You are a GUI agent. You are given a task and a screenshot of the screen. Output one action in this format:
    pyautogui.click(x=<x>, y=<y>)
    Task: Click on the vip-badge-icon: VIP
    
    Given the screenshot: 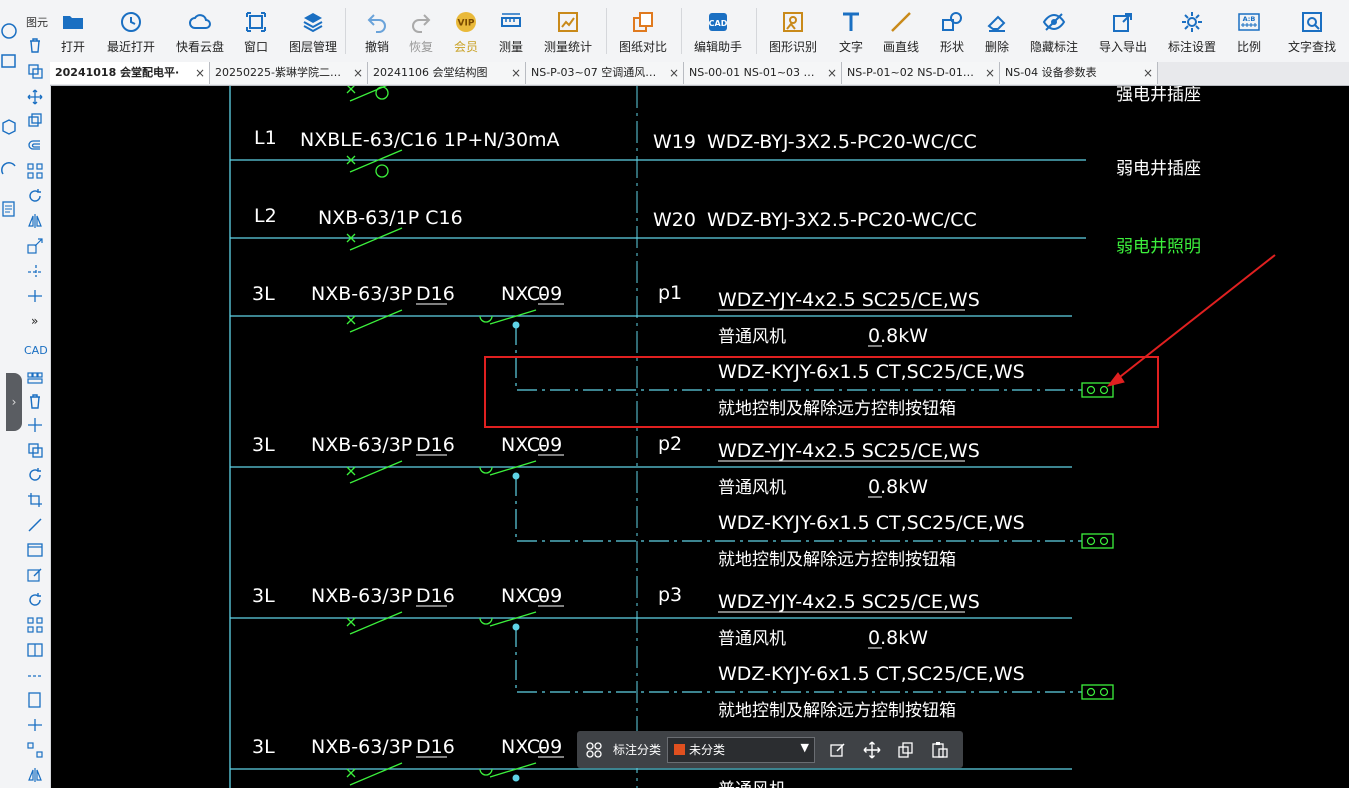 What is the action you would take?
    pyautogui.click(x=466, y=22)
    